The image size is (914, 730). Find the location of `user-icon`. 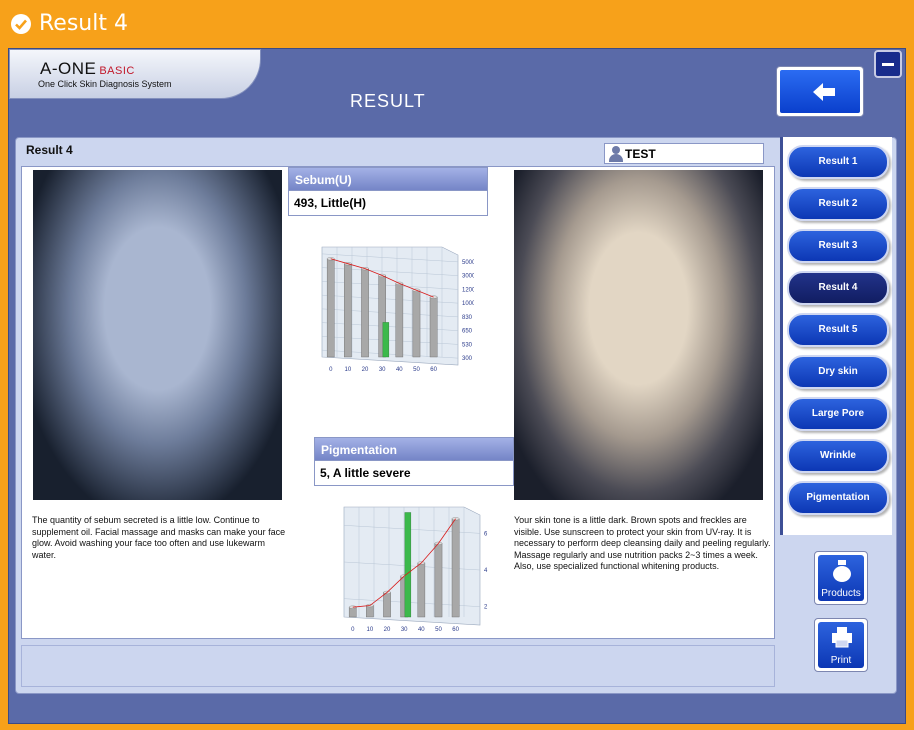

user-icon is located at coordinates (616, 154).